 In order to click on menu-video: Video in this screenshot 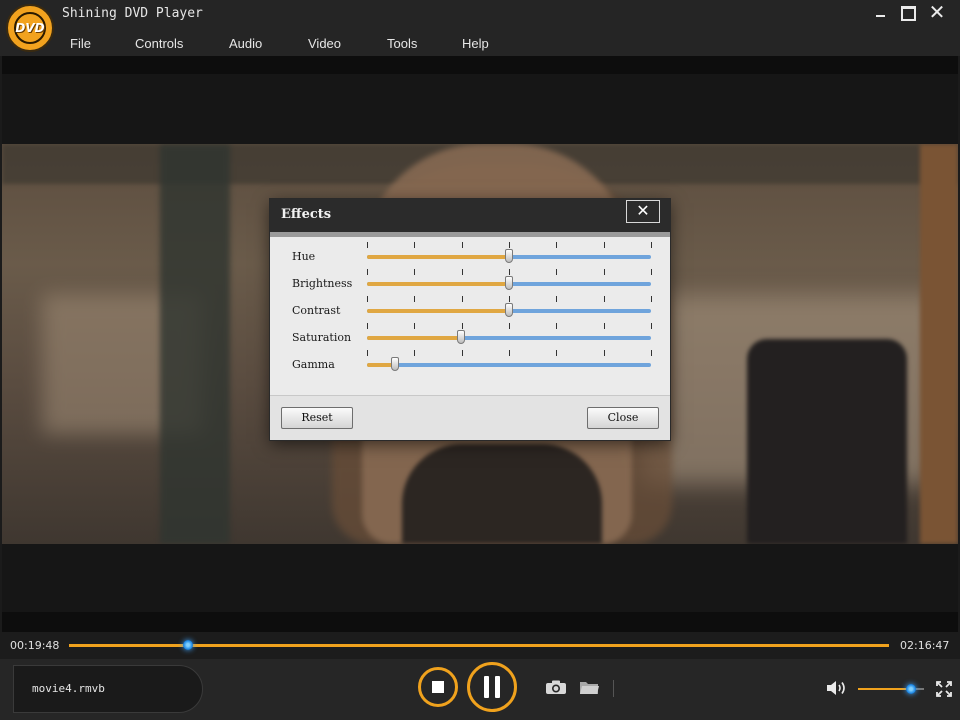, I will do `click(324, 43)`.